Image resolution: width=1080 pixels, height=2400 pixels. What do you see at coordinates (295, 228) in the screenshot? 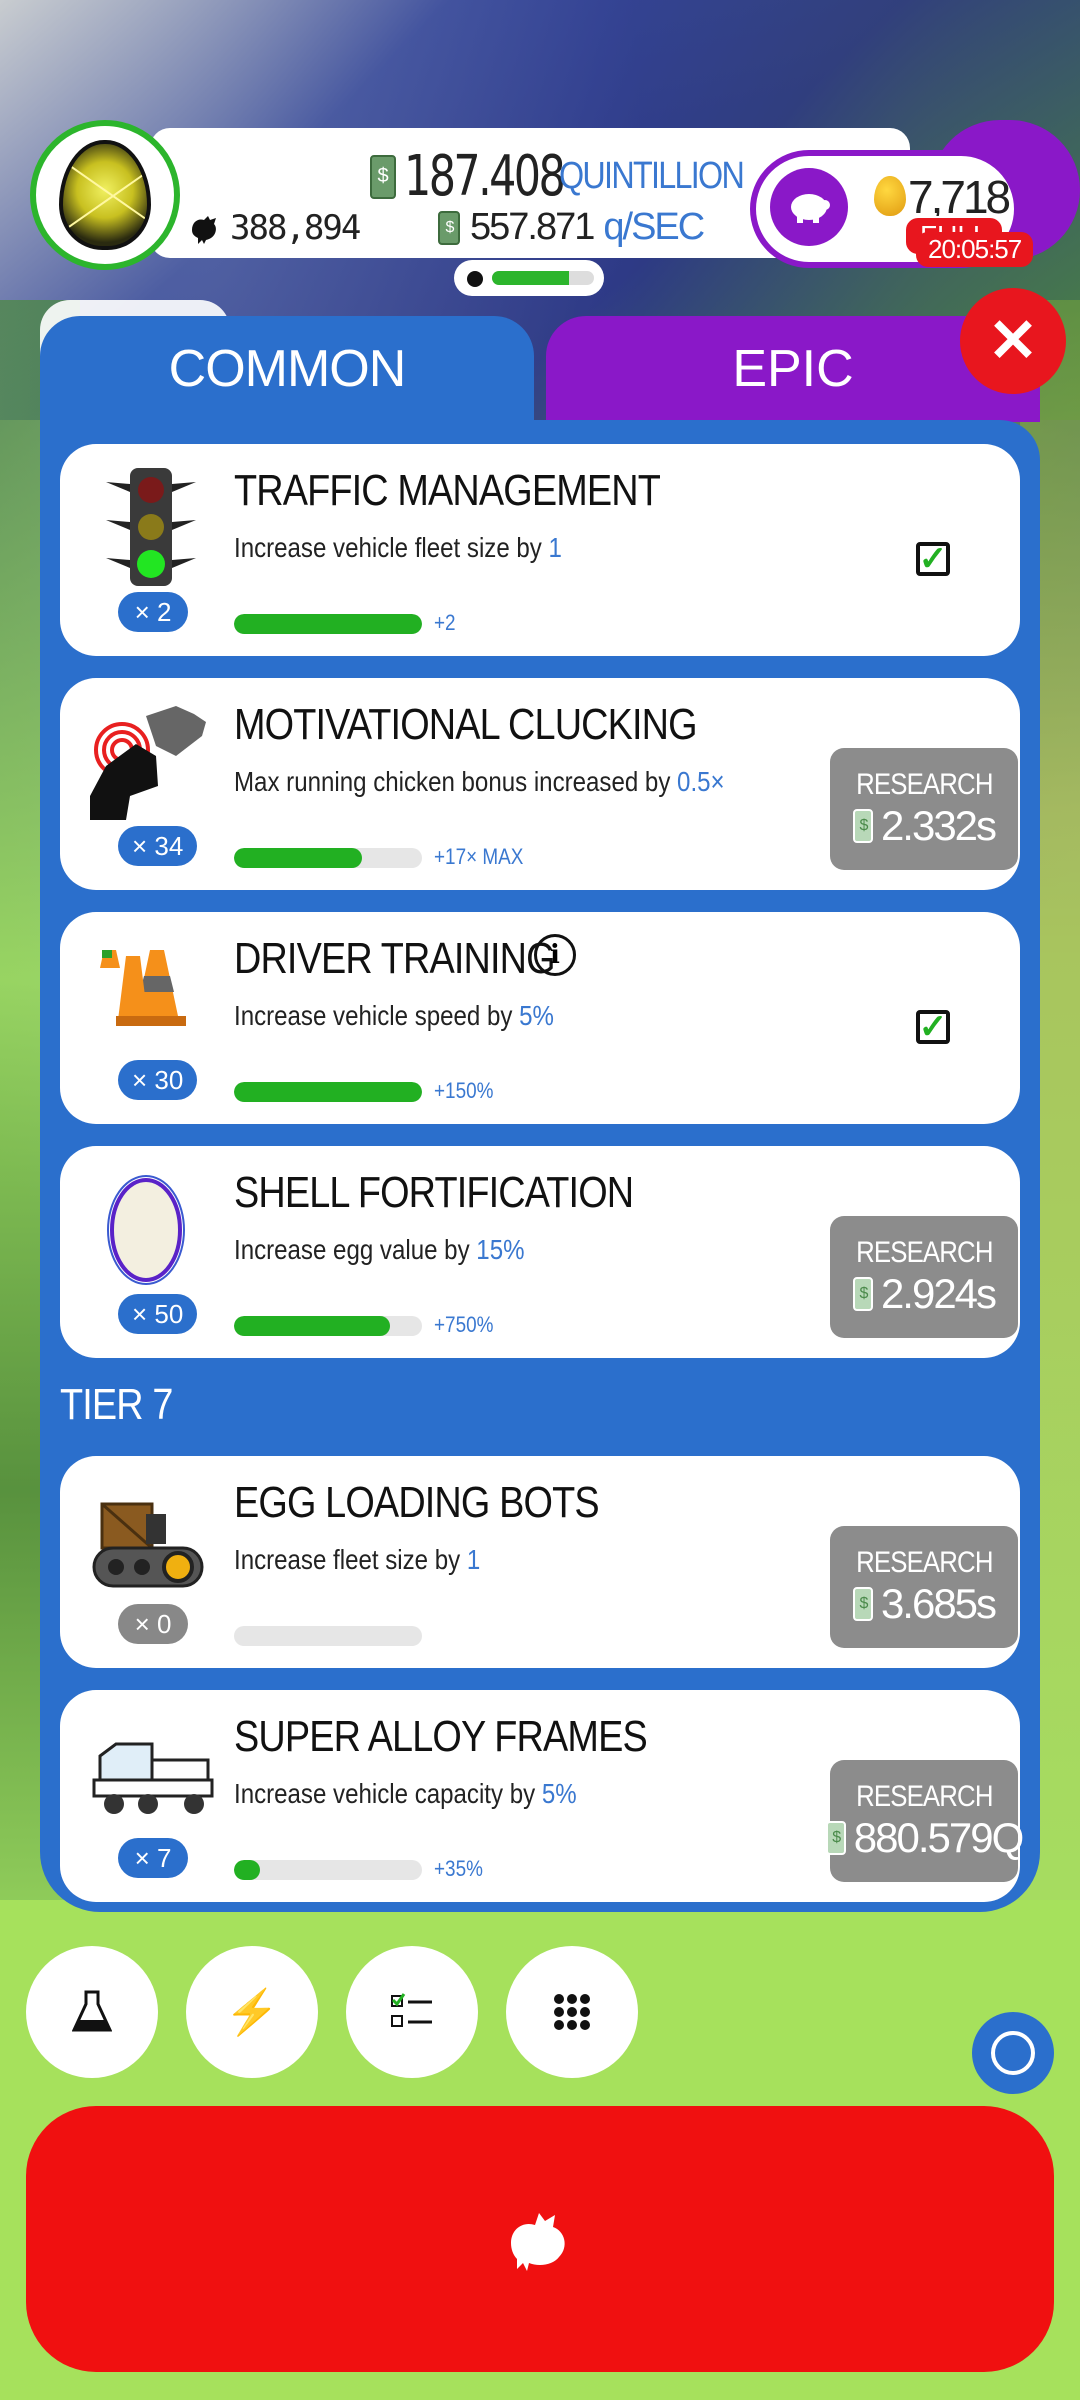
I see `chicken-count-value: 388,894` at bounding box center [295, 228].